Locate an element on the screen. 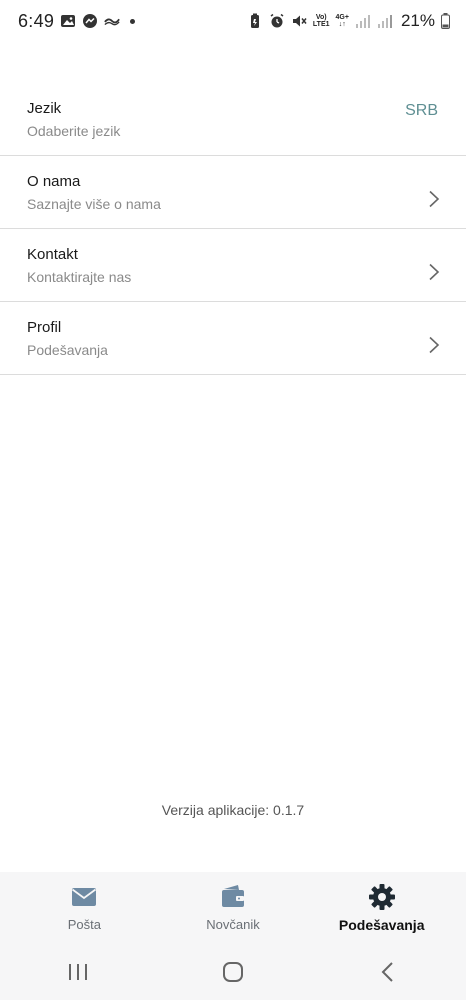  setting-subtitle: Kontaktirajte nas is located at coordinates (79, 277).